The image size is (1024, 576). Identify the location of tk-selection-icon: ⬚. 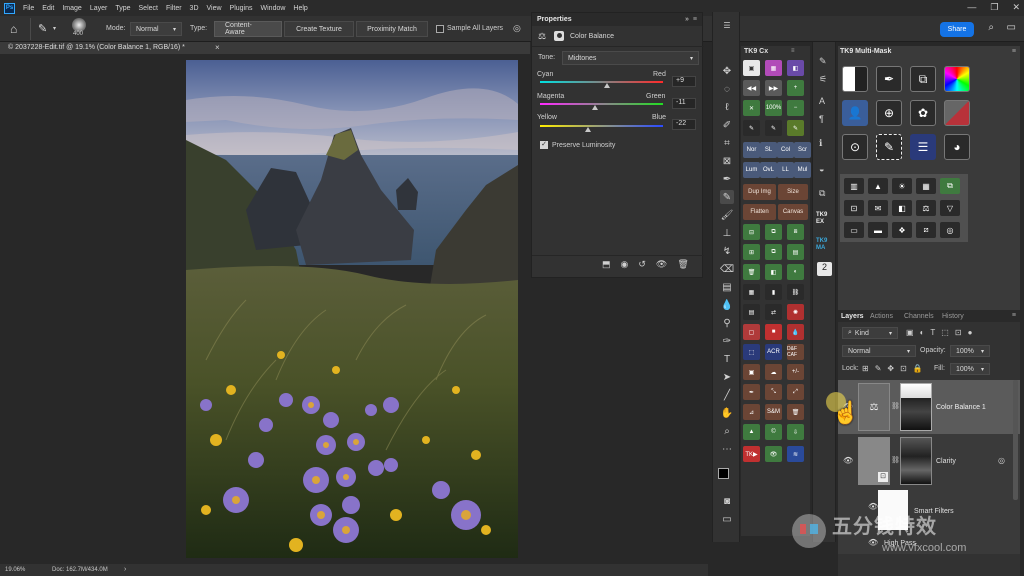
(751, 352).